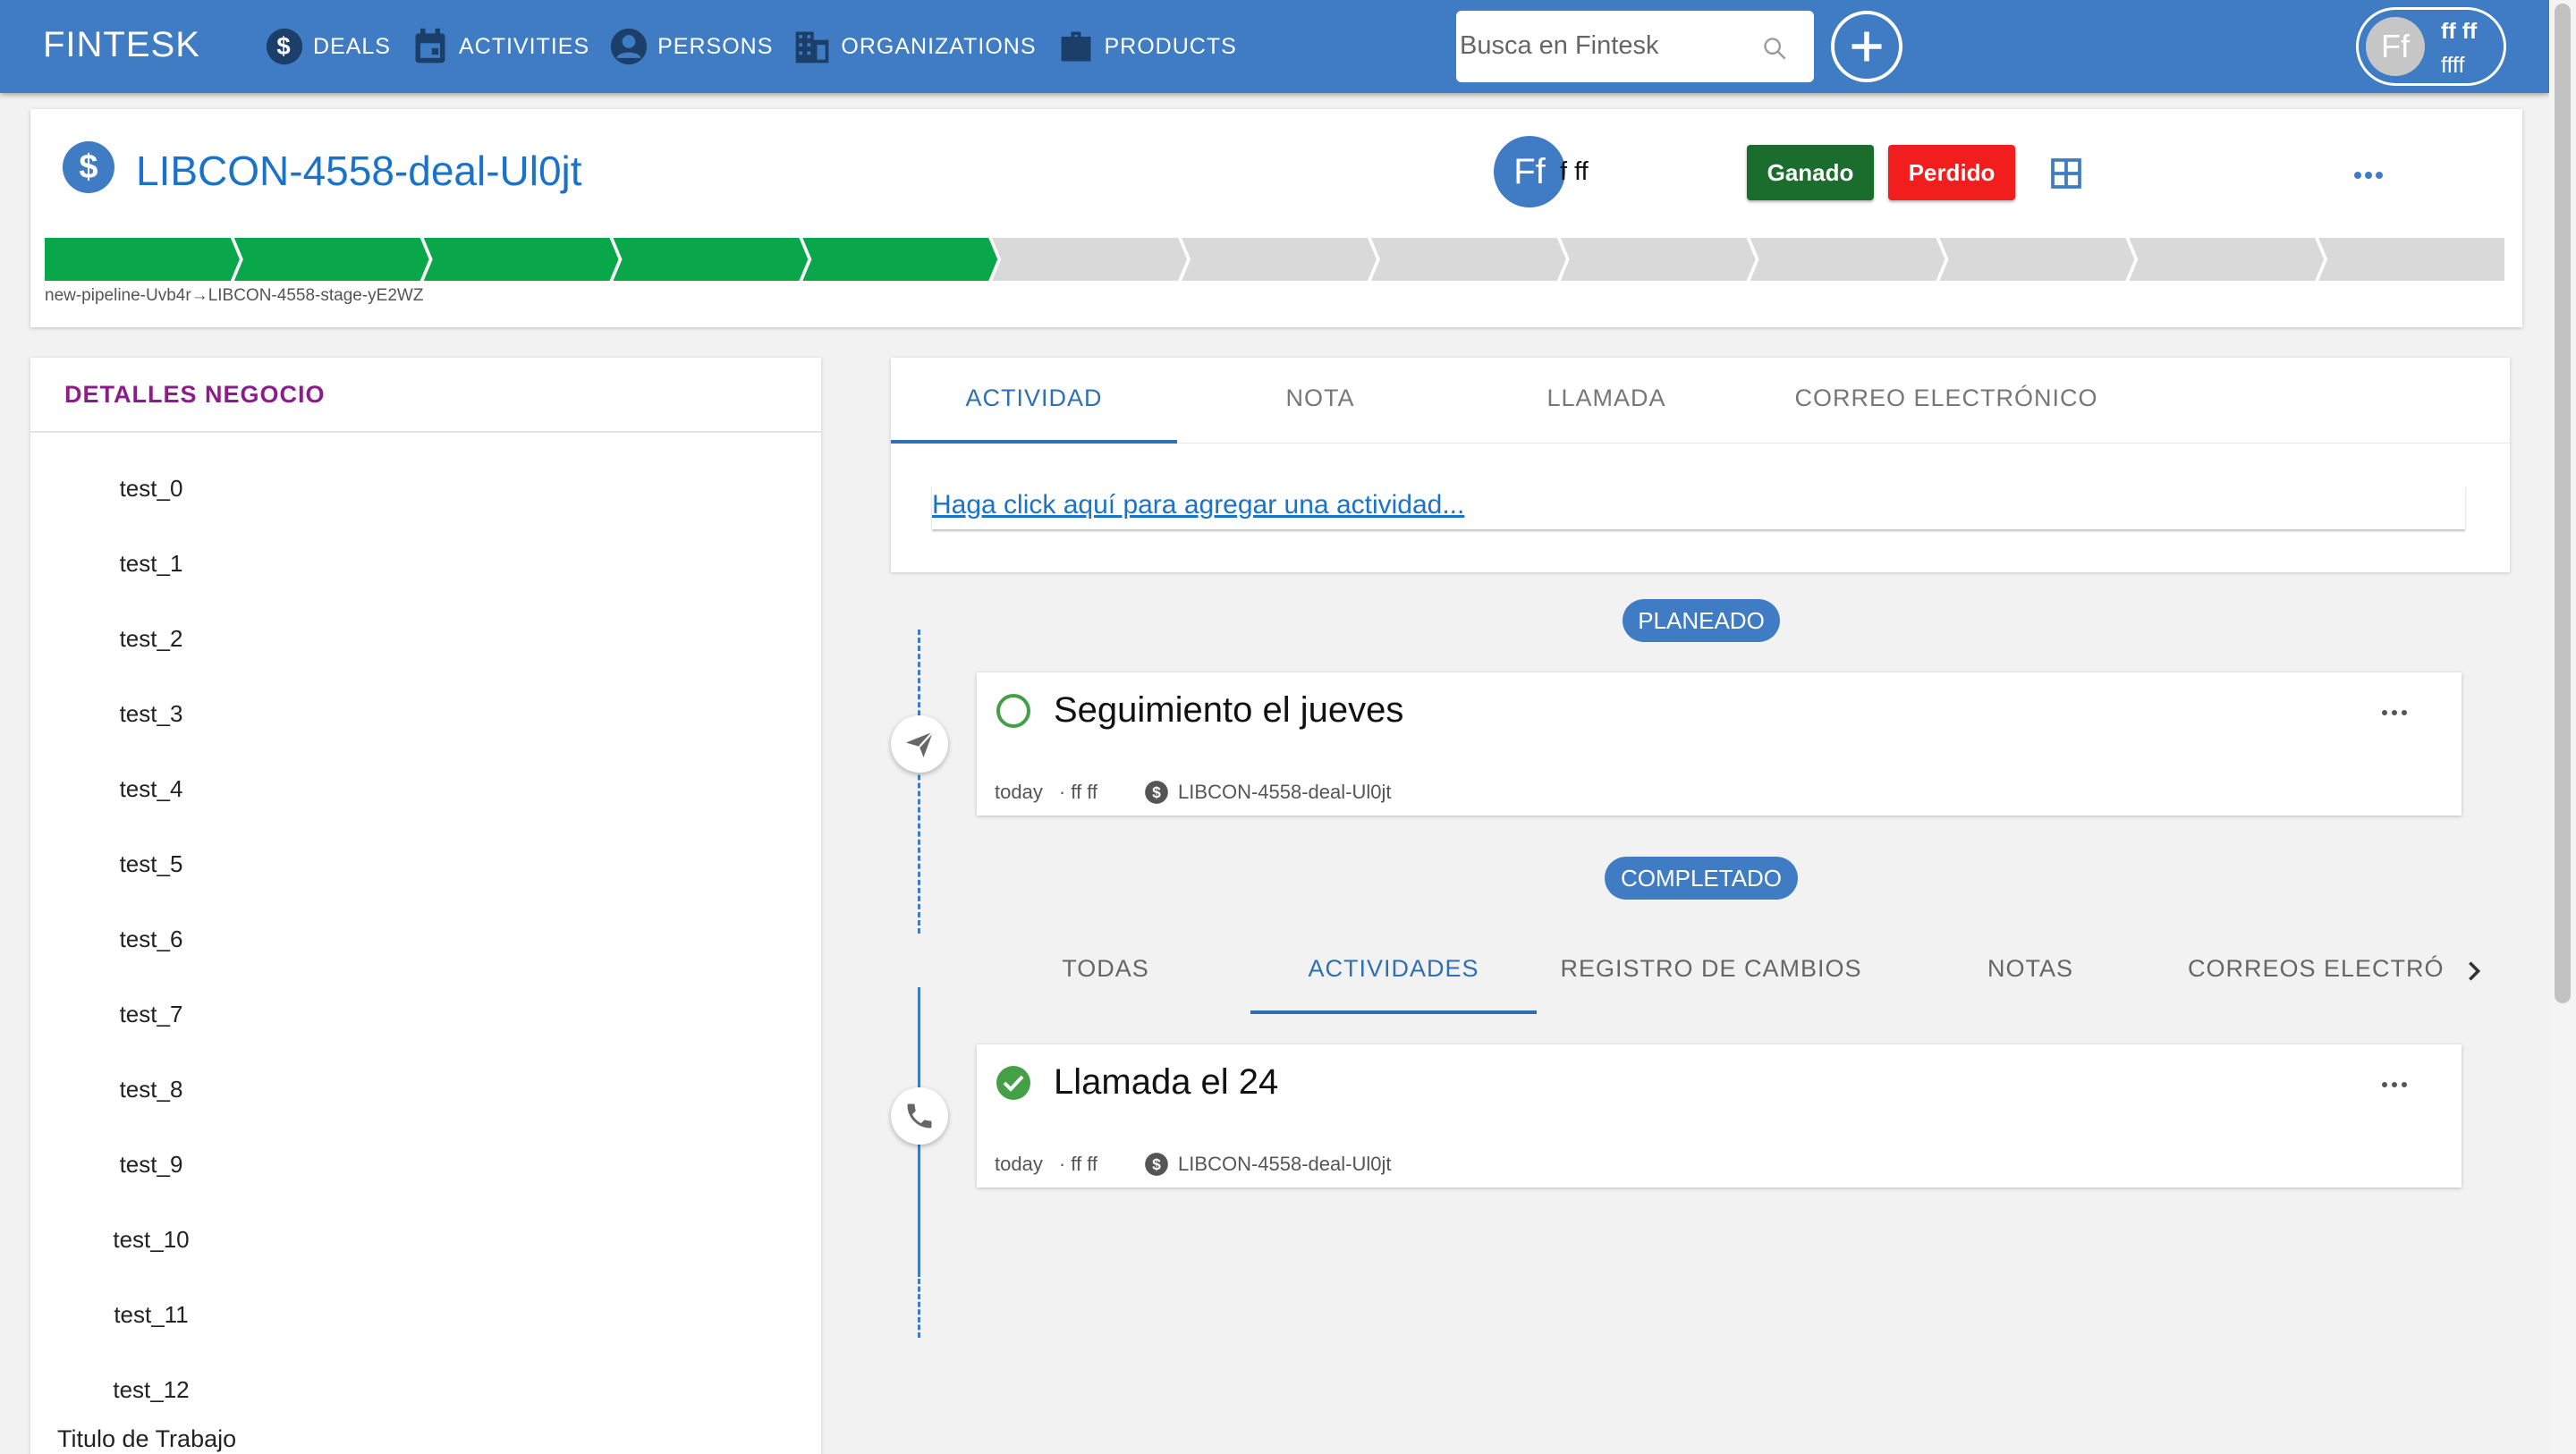 The image size is (2576, 1454). Describe the element at coordinates (1105, 973) in the screenshot. I see `tab-todas: TODAS` at that location.